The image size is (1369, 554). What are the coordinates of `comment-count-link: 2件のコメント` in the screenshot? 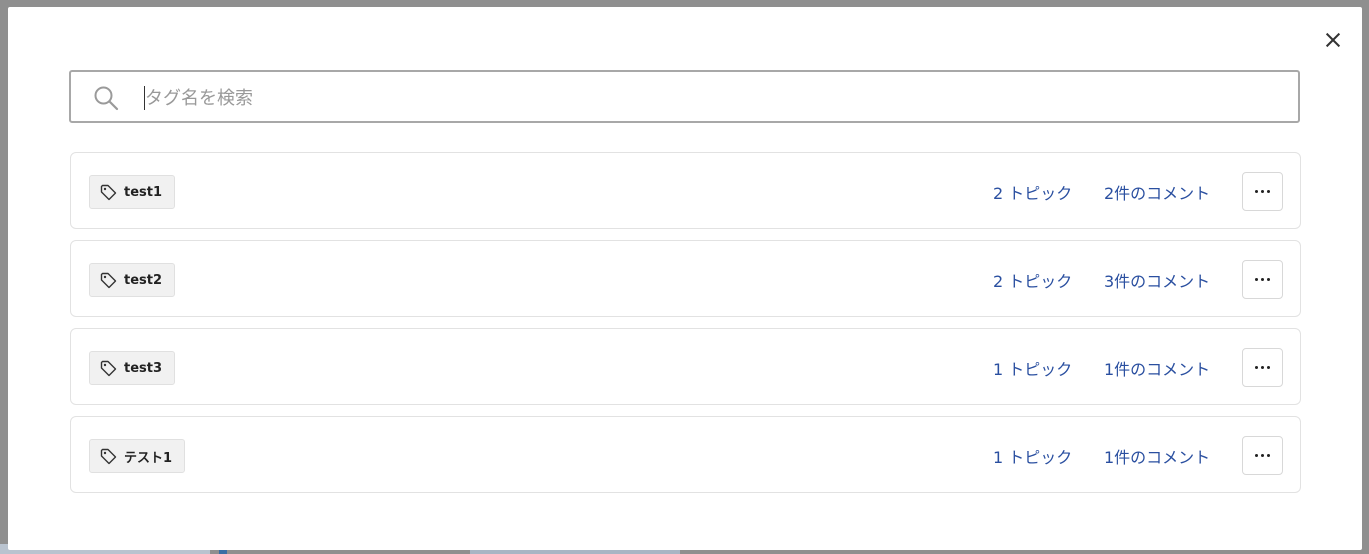 It's located at (1157, 192).